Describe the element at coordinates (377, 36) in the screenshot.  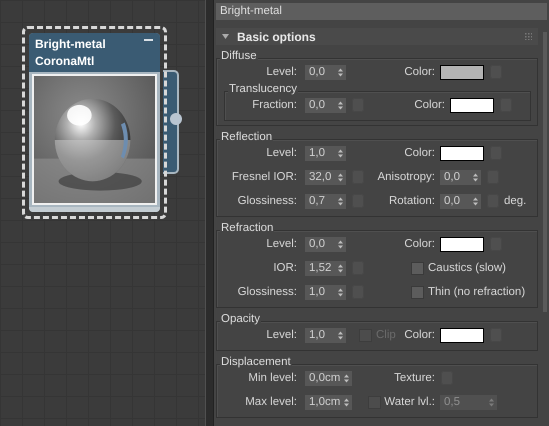
I see `rollout-header: Basic options` at that location.